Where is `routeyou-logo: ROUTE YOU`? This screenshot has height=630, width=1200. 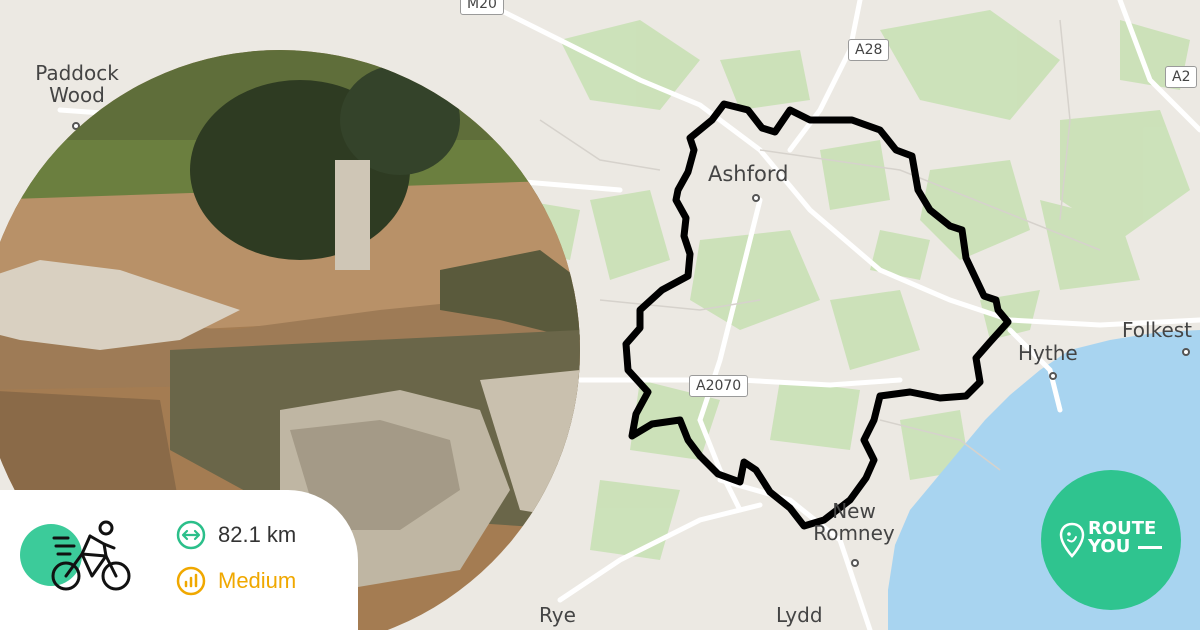
routeyou-logo: ROUTE YOU is located at coordinates (1111, 540).